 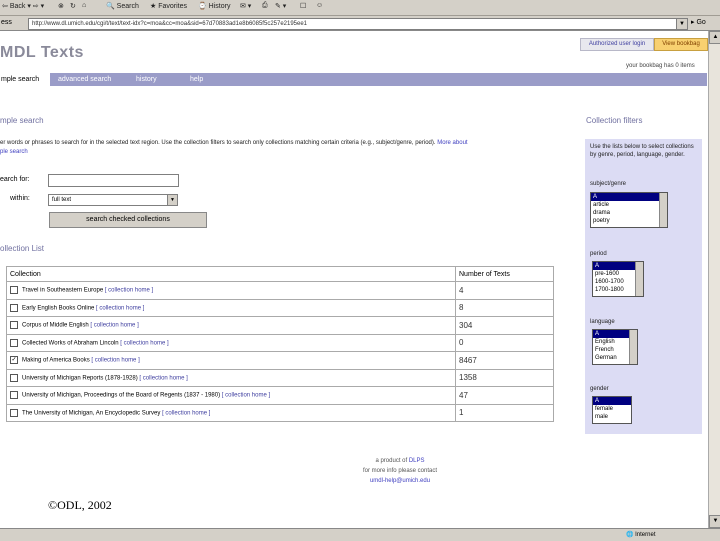 What do you see at coordinates (629, 221) in the screenshot?
I see `filter-option: poetry` at bounding box center [629, 221].